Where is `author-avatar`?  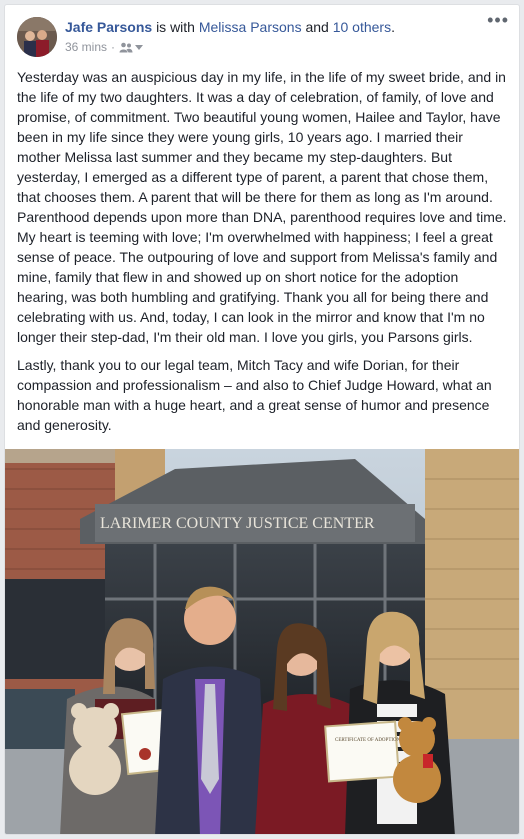 author-avatar is located at coordinates (37, 37).